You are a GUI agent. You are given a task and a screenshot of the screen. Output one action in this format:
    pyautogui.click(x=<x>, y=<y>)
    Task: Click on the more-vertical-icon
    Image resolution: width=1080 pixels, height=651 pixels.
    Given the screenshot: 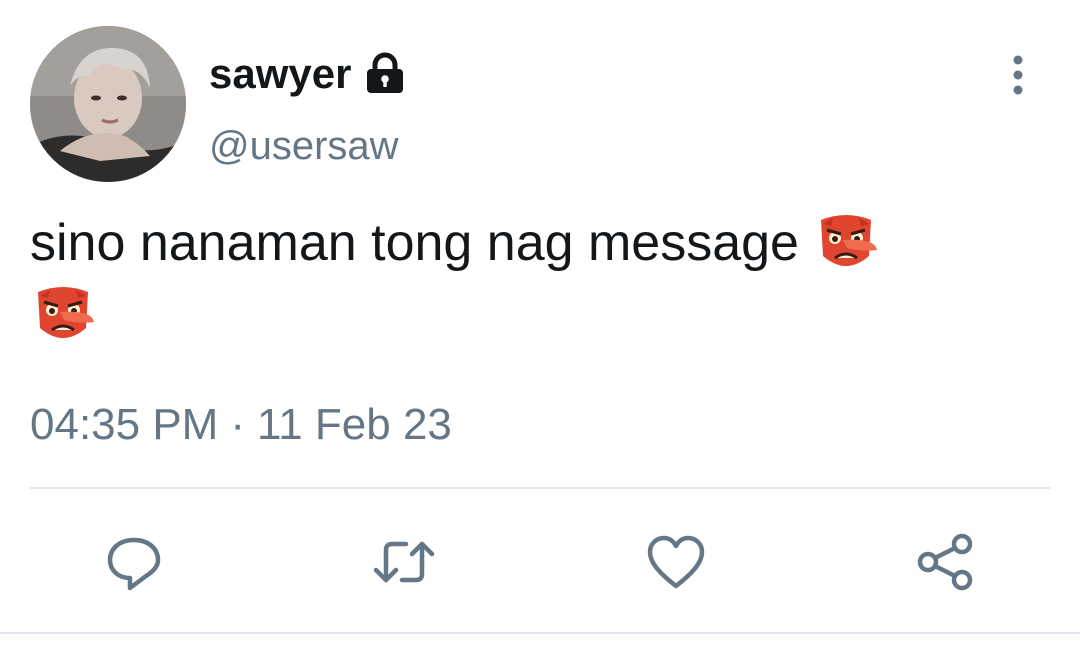 What is the action you would take?
    pyautogui.click(x=1018, y=75)
    